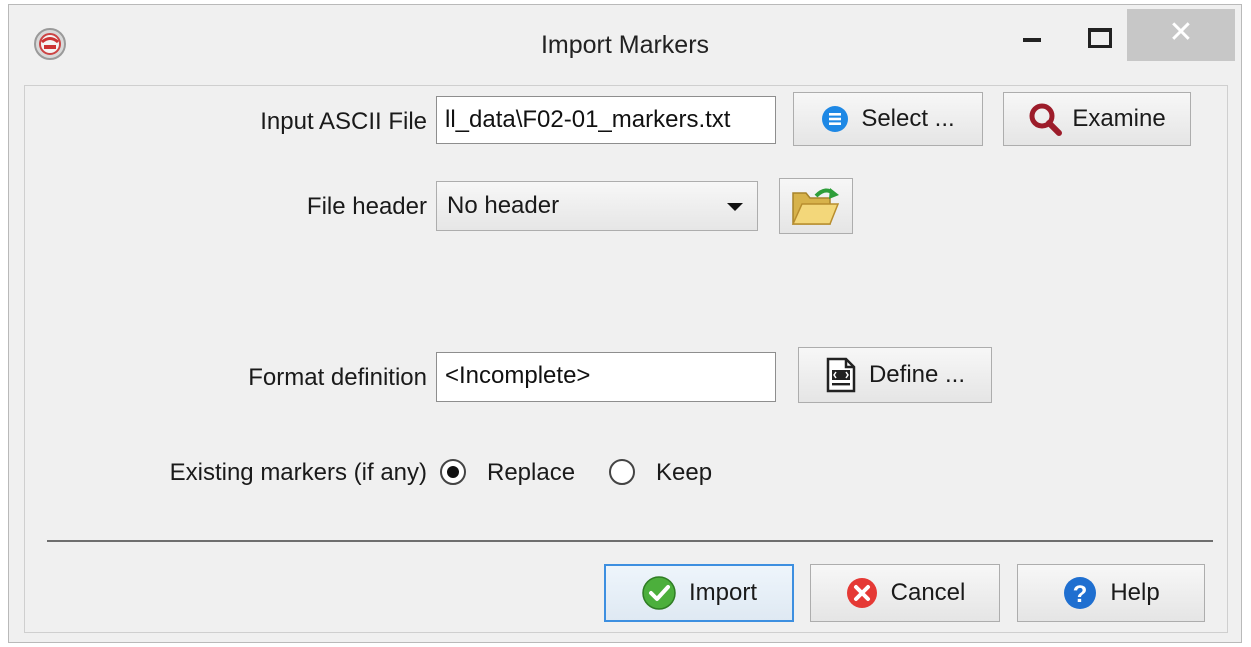 This screenshot has width=1251, height=647. Describe the element at coordinates (606, 120) in the screenshot. I see `input-file-field: ll_data\F02-01_markers.txt` at that location.